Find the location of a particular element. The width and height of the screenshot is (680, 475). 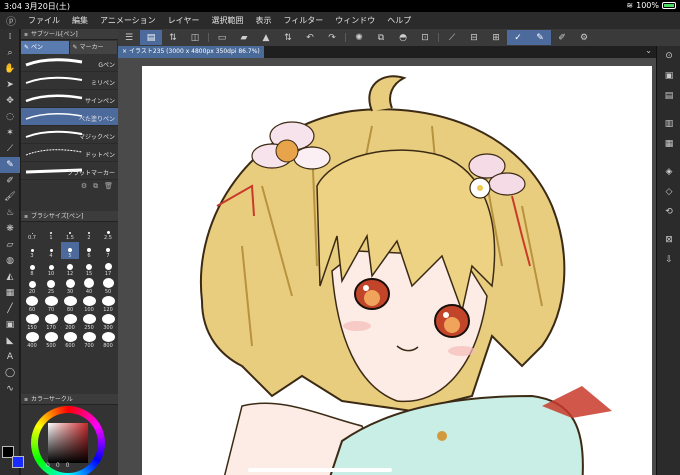

home-indicator is located at coordinates (320, 470).